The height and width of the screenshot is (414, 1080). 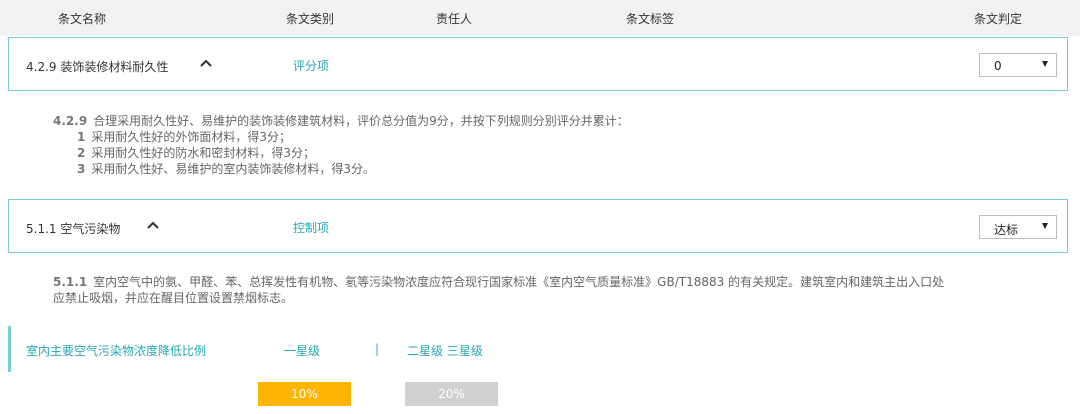 I want to click on judge-select-value: 0, so click(x=998, y=66).